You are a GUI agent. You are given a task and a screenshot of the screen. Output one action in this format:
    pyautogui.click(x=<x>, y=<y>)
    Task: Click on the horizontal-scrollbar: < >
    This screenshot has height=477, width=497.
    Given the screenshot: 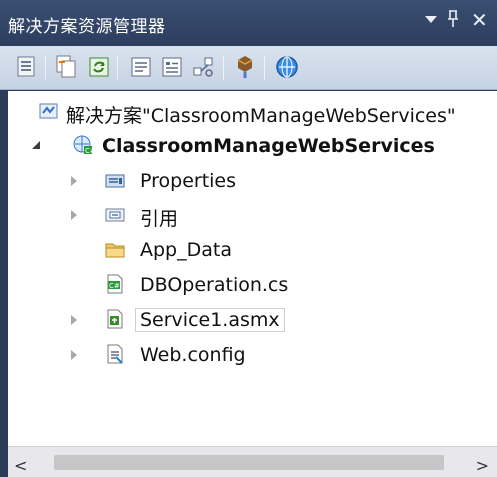 What is the action you would take?
    pyautogui.click(x=252, y=461)
    